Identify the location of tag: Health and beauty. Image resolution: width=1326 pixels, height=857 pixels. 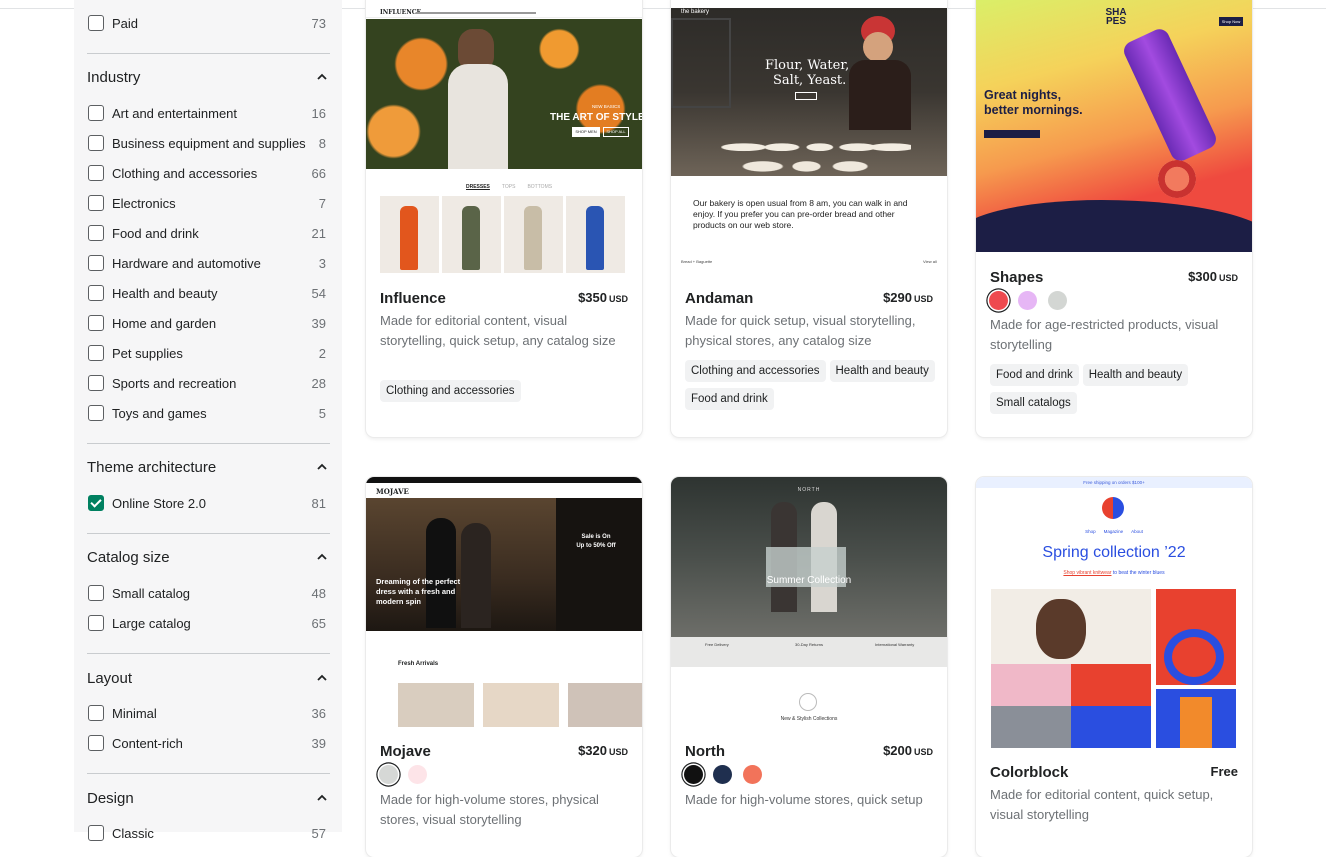
(882, 371).